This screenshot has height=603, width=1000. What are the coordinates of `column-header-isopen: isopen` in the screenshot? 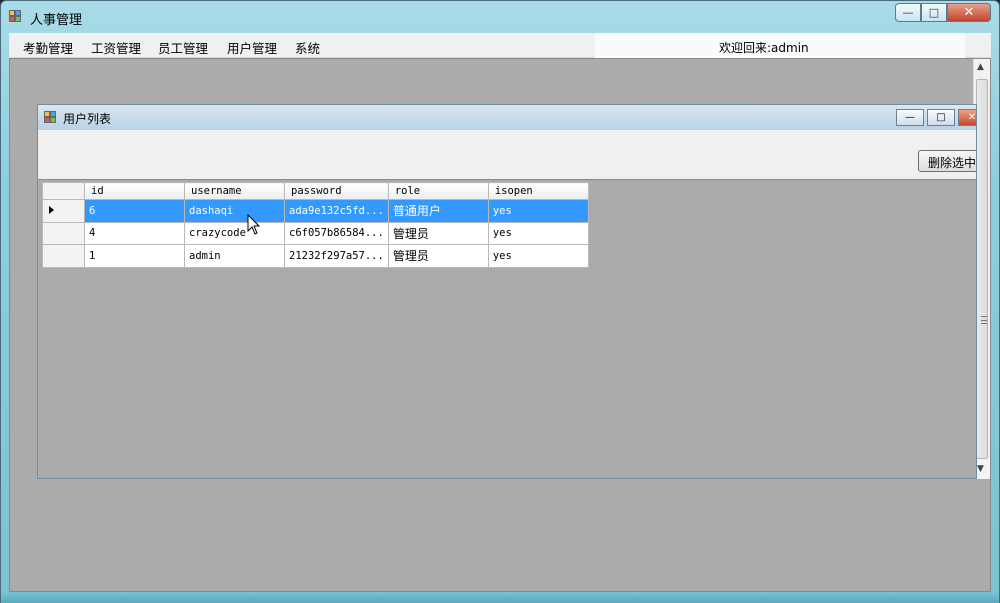 It's located at (538, 191).